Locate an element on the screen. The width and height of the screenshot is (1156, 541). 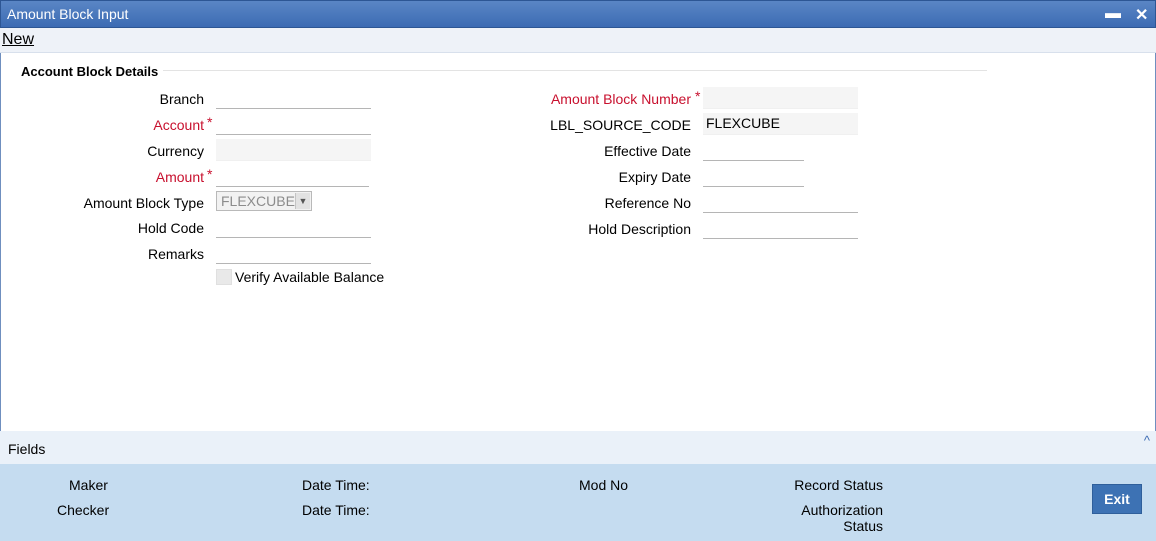
reference-no-field is located at coordinates (780, 202).